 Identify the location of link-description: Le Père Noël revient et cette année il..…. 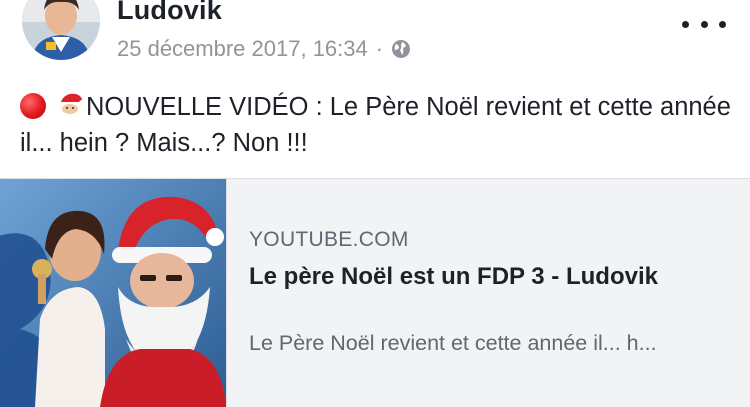
(453, 343).